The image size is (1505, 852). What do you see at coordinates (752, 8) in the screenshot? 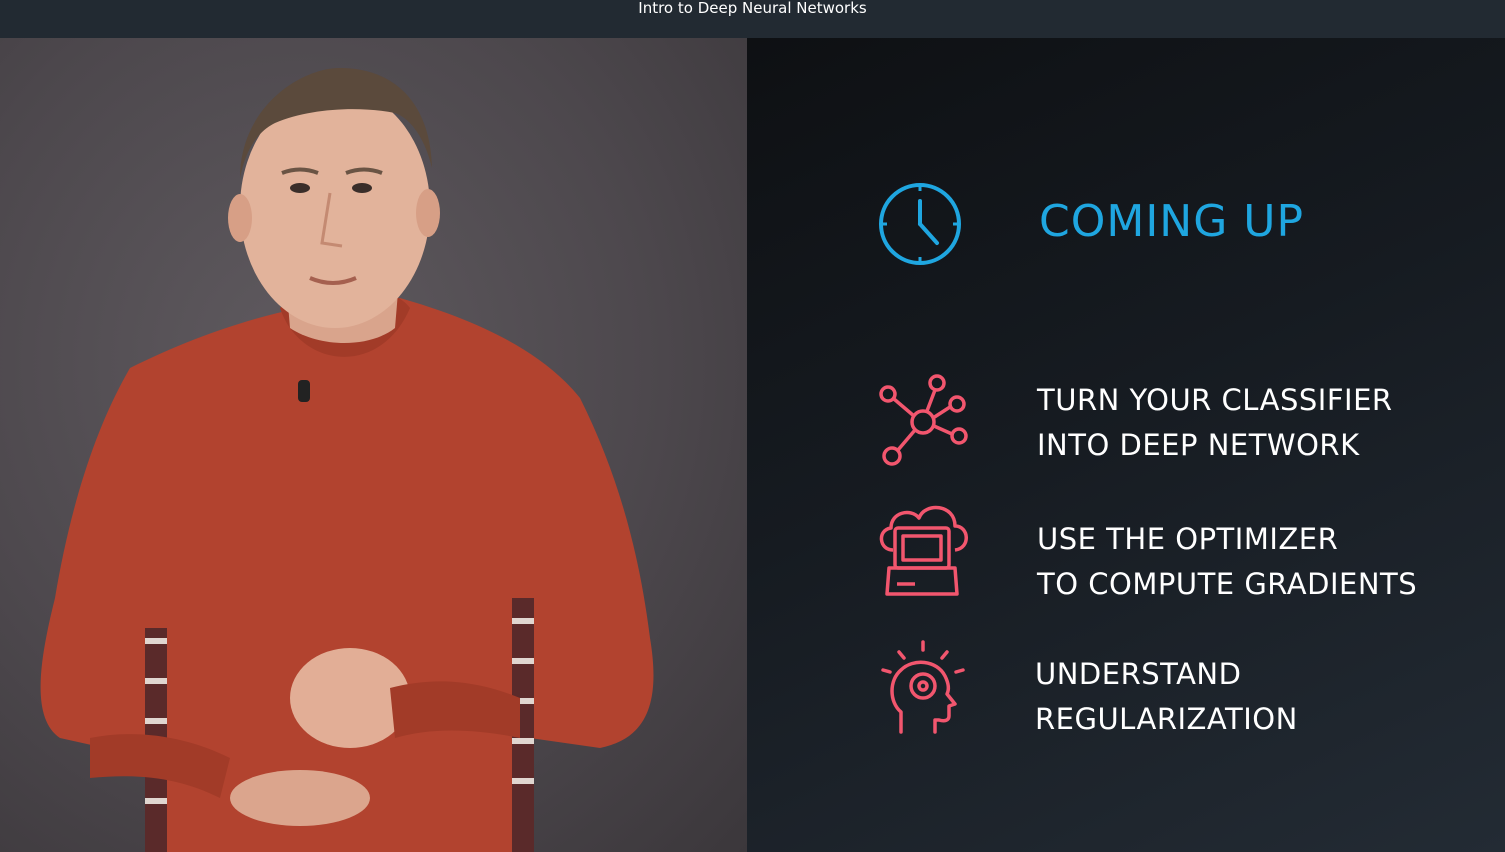
I see `window-title: Intro to Deep Neural Networks` at bounding box center [752, 8].